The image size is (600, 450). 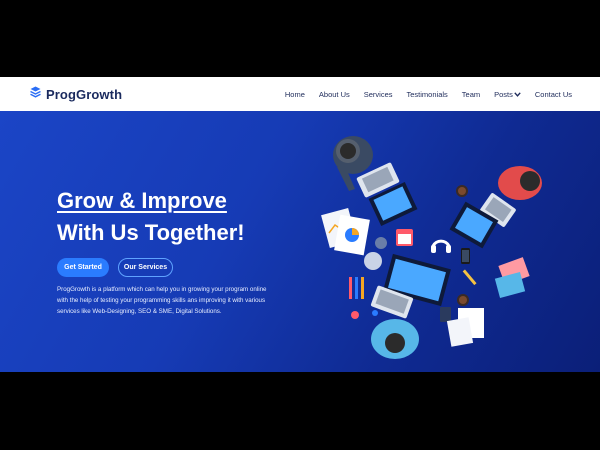 I want to click on nav-home: Home, so click(x=295, y=94).